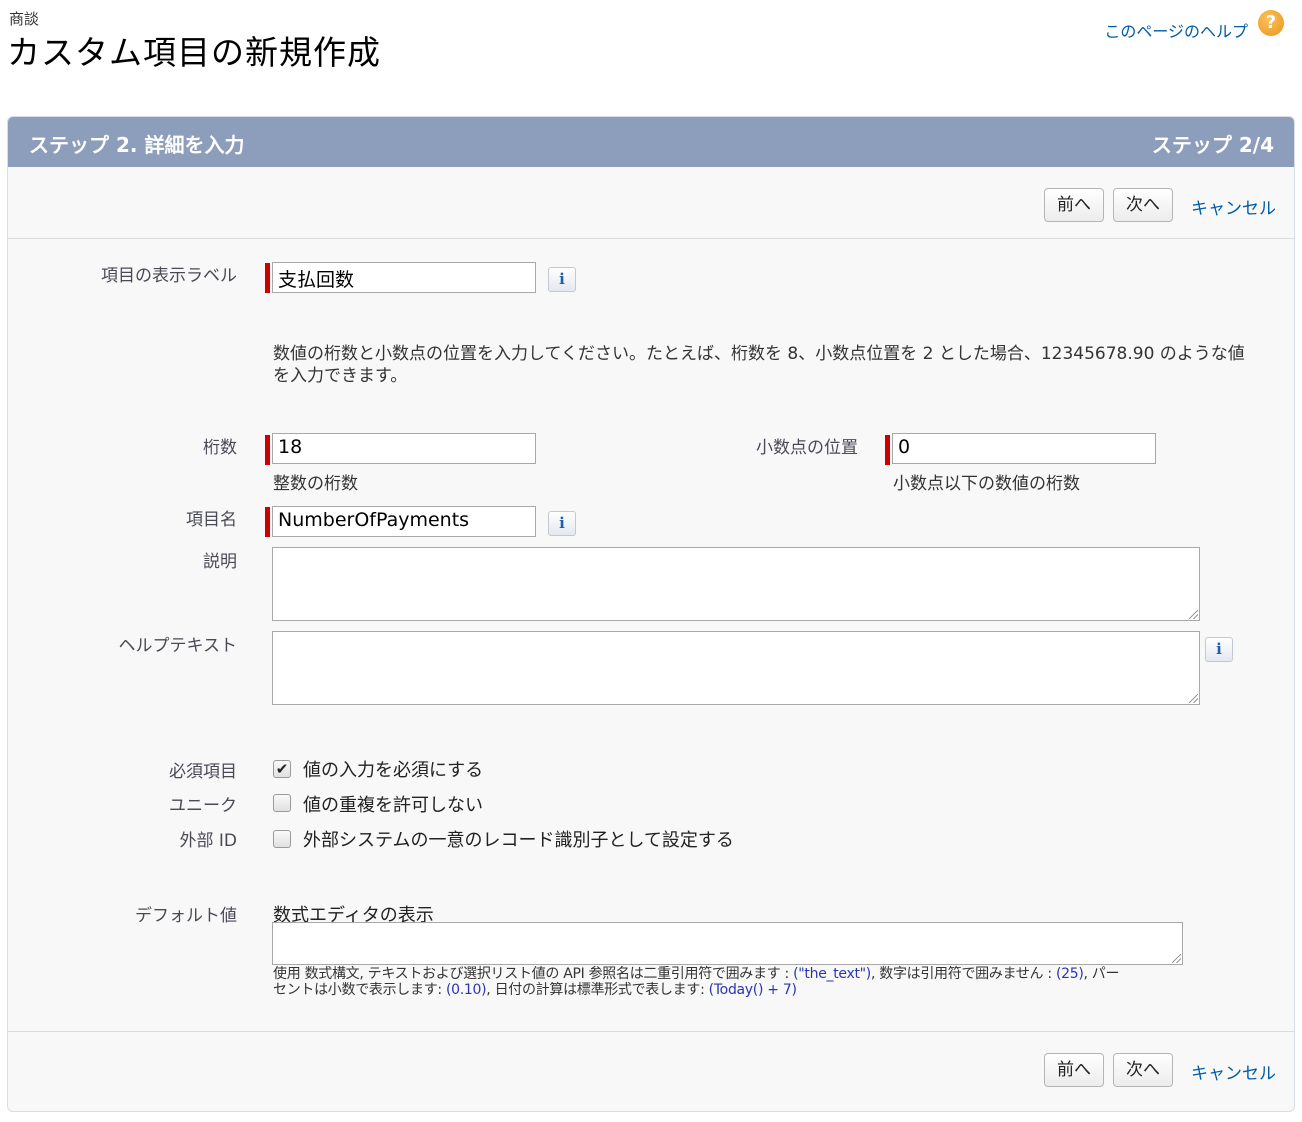  I want to click on syntax-text: , 日付の計算は標準形式で表します:, so click(597, 990).